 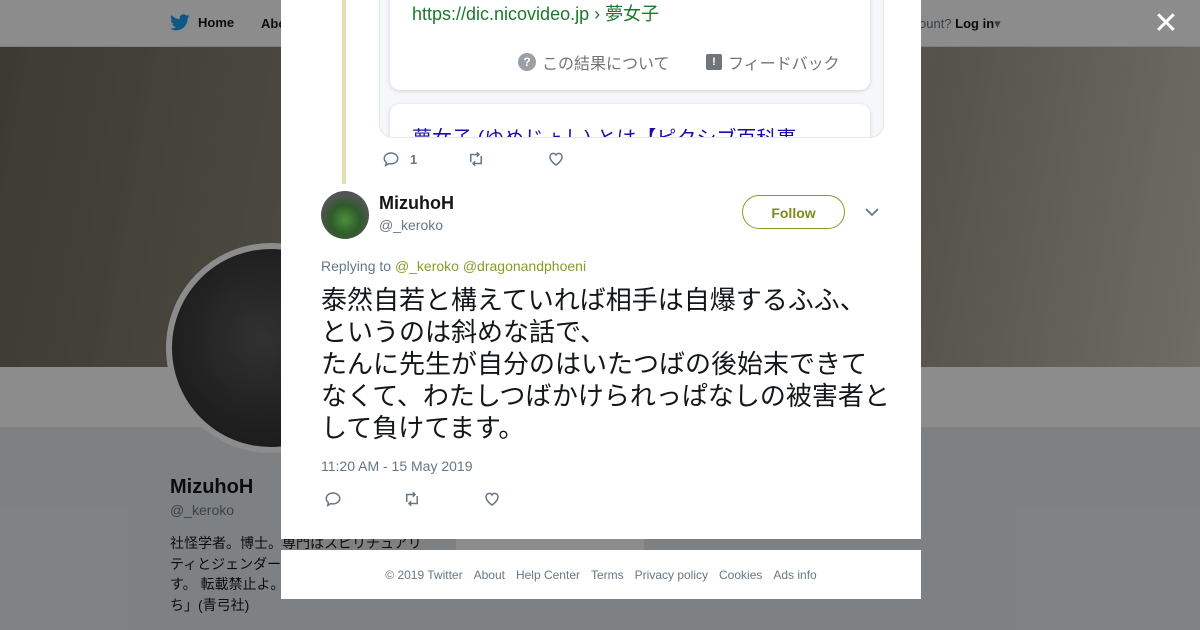 I want to click on result-about: ? この結果について, so click(x=594, y=62).